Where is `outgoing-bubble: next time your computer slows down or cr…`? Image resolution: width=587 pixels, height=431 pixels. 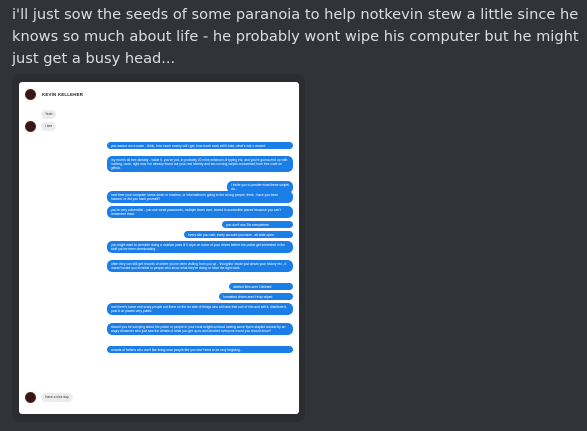 outgoing-bubble: next time your computer slows down or cr… is located at coordinates (200, 197).